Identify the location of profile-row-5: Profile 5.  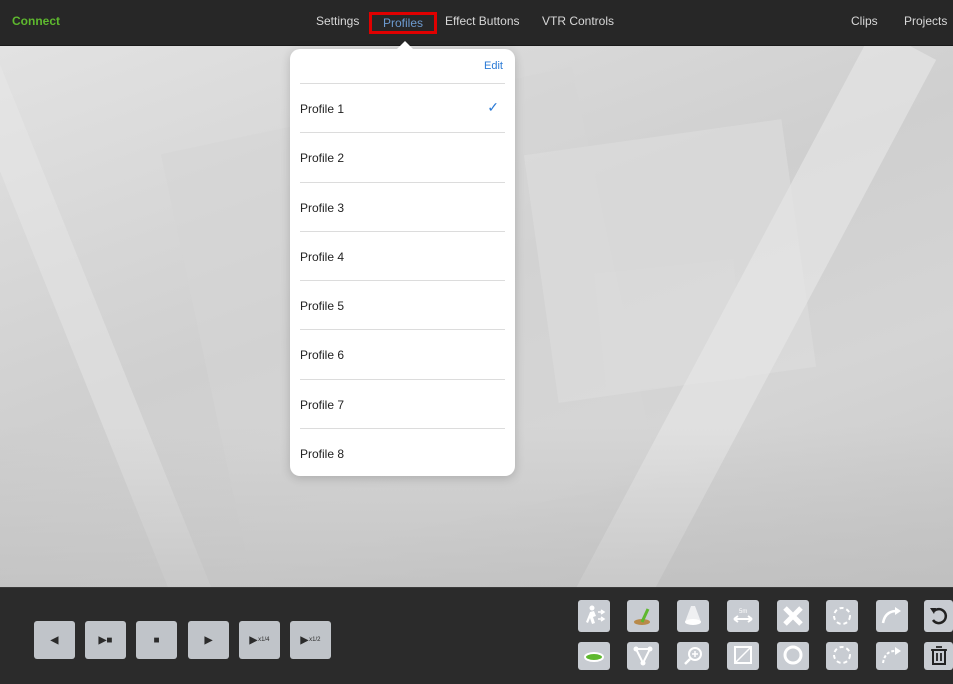
(402, 304).